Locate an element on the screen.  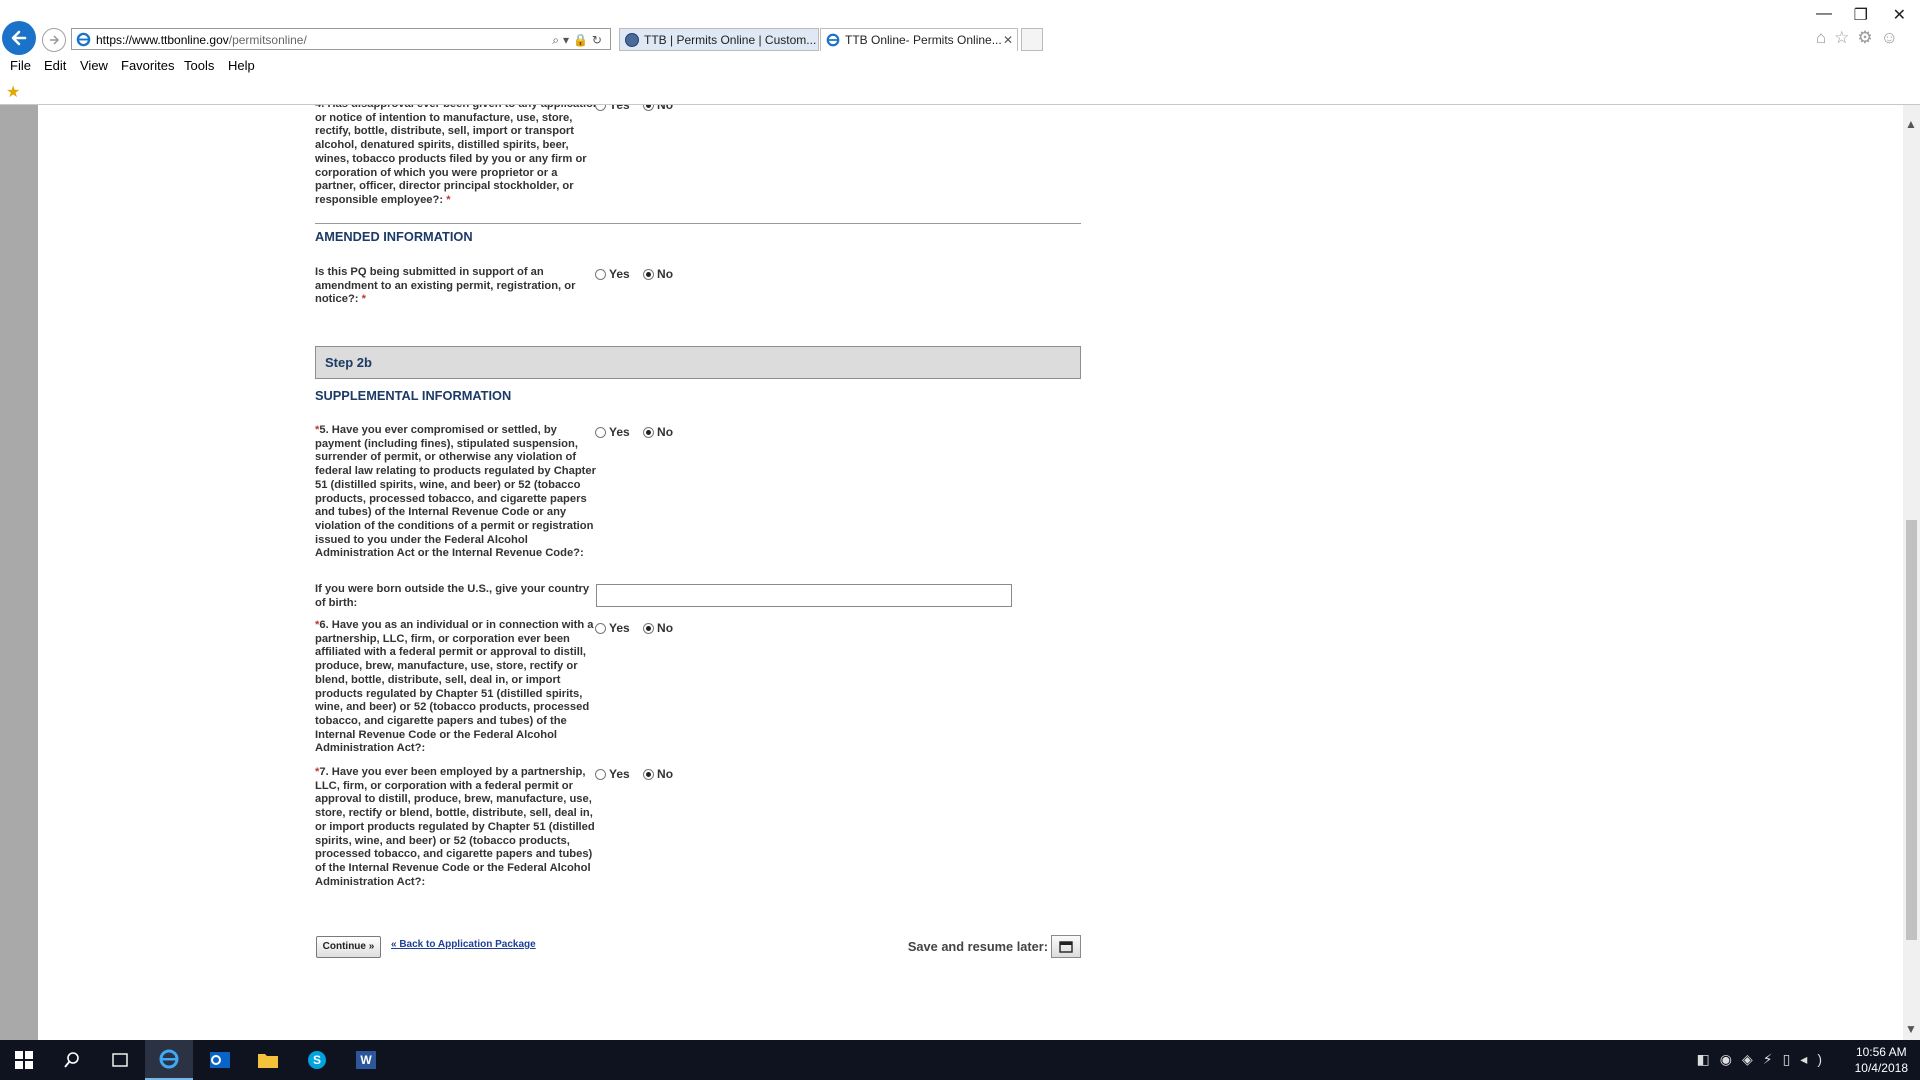
word-icon: W is located at coordinates (366, 1060).